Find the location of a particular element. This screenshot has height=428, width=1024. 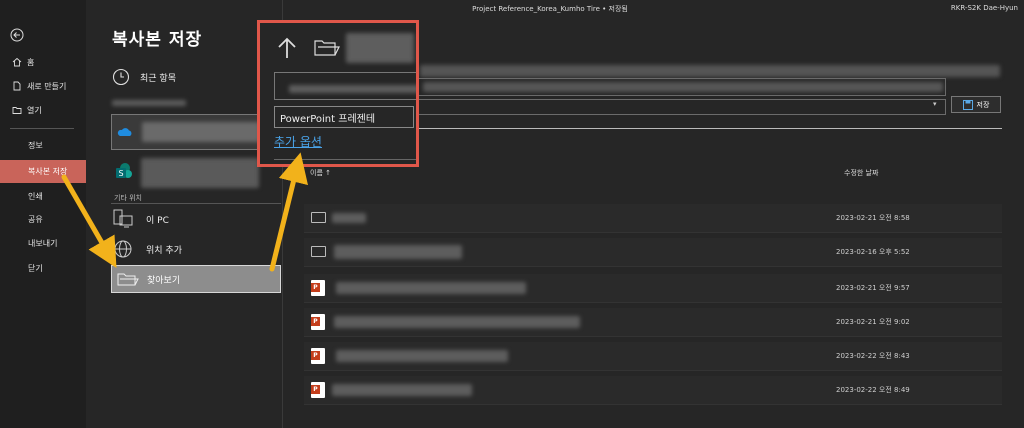

redacted-sharepoint-name is located at coordinates (200, 173).